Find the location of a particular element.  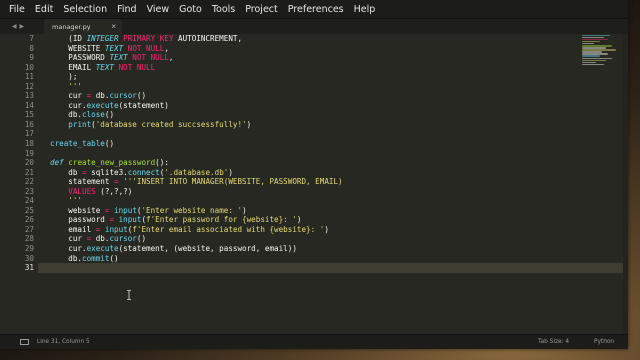

line-number: 19 is located at coordinates (29, 153).